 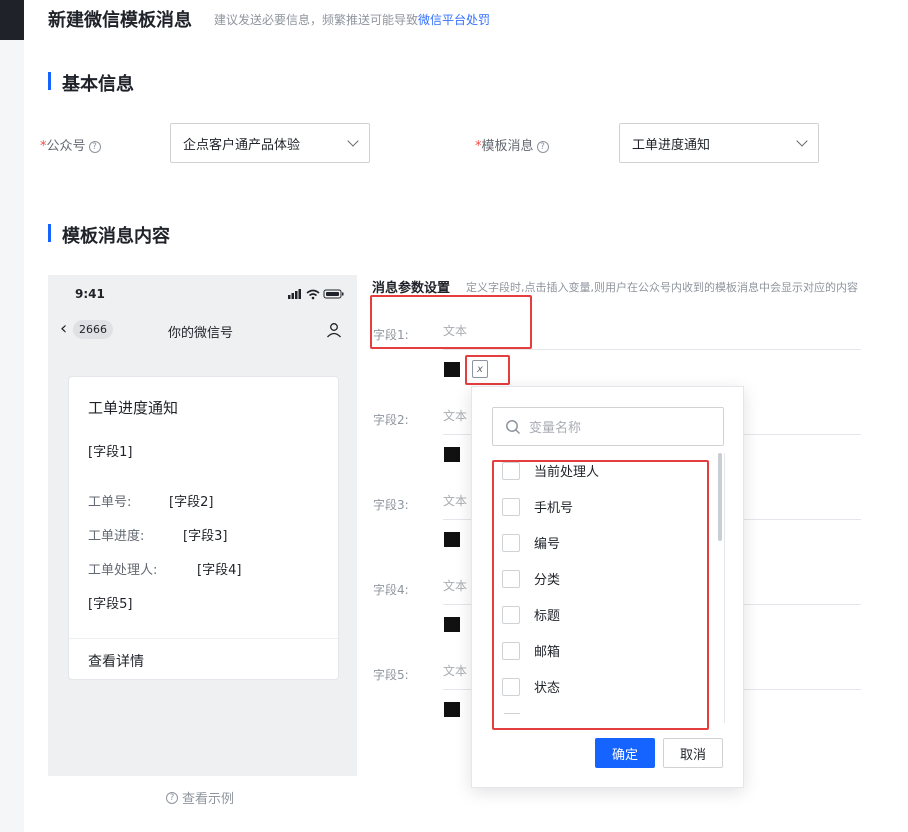 What do you see at coordinates (120, 20) in the screenshot?
I see `page-title: 新建微信模板消息` at bounding box center [120, 20].